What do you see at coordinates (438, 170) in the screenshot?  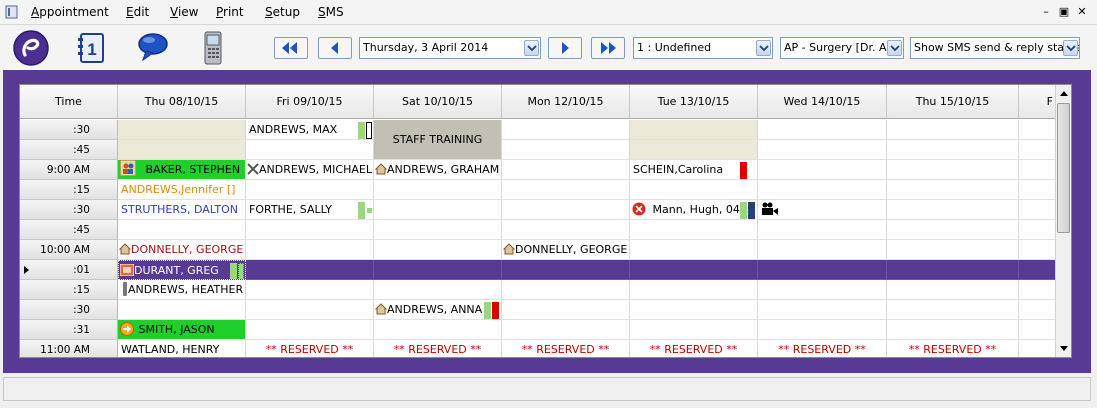 I see `appointment: ANDREWS, GRAHAM` at bounding box center [438, 170].